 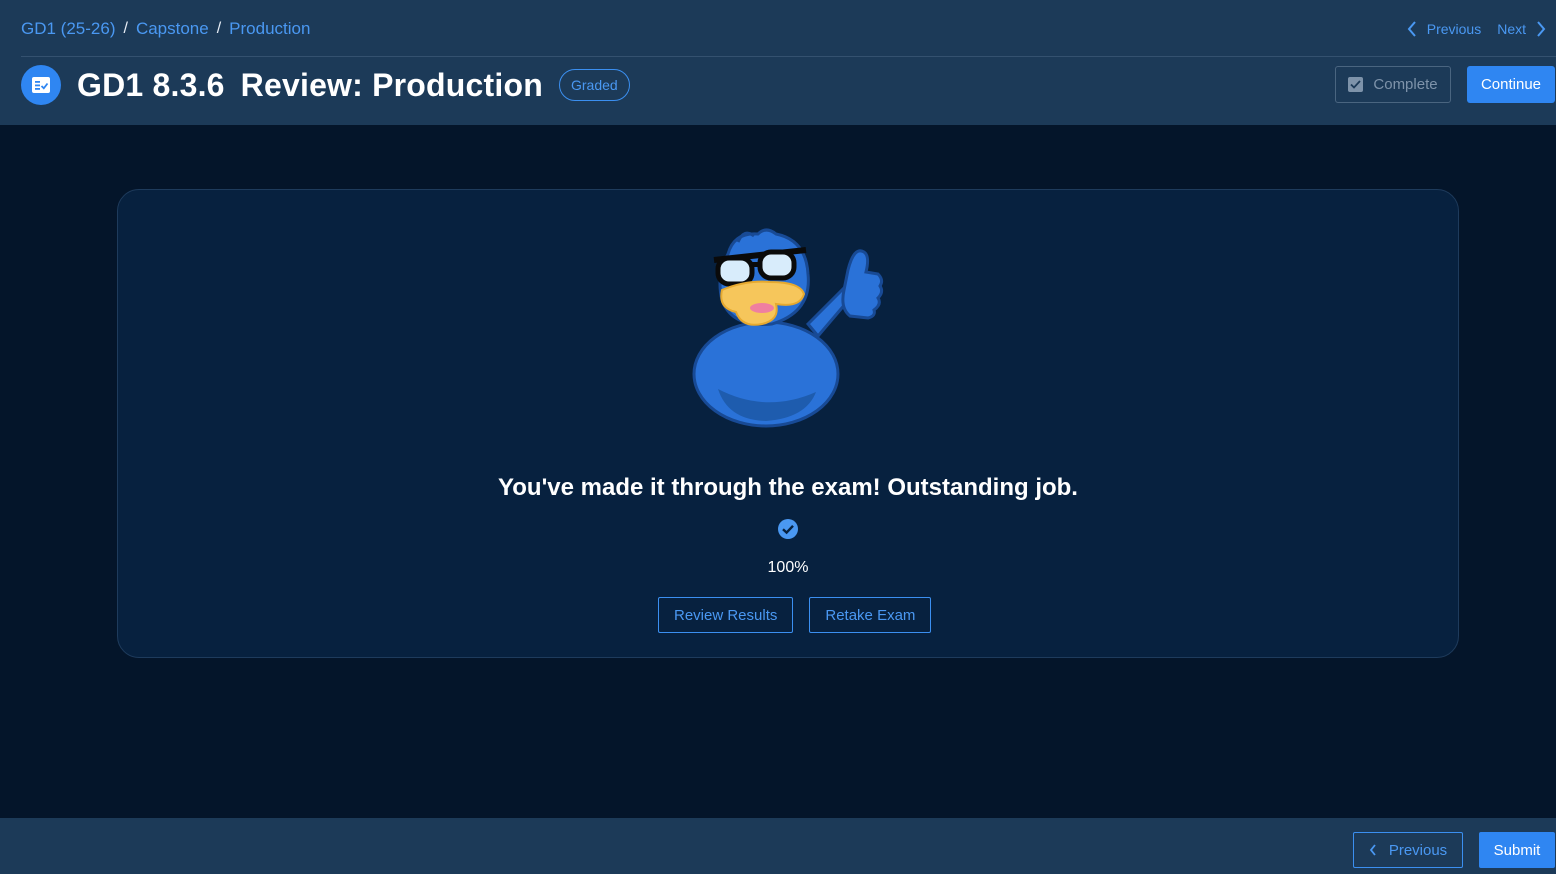 What do you see at coordinates (795, 615) in the screenshot?
I see `result-actions: Review Results Retake Exam` at bounding box center [795, 615].